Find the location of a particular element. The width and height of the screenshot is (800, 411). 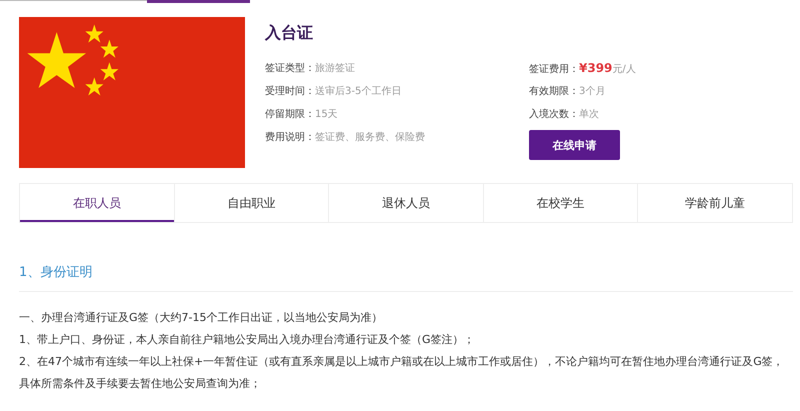

field-label: 签证类型： is located at coordinates (290, 68).